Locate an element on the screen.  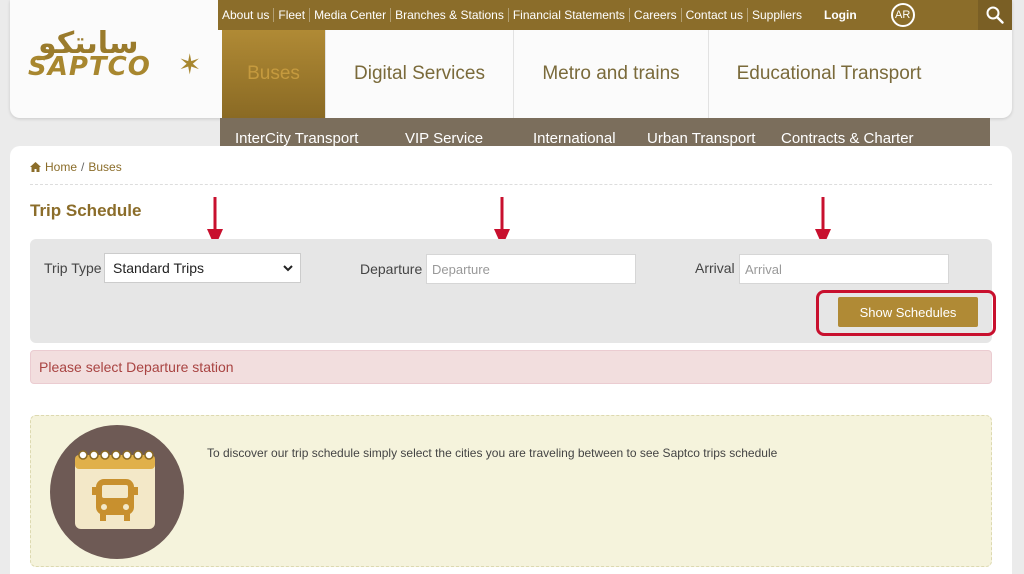
top-link-careers: Careers is located at coordinates (656, 15).